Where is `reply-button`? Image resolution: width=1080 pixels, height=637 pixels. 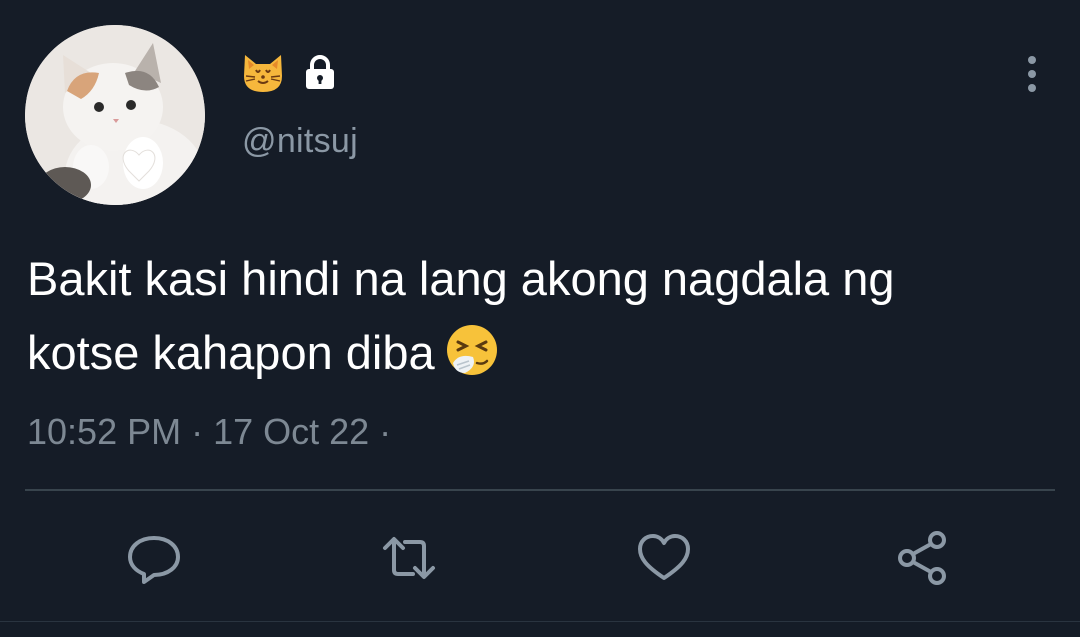
reply-button is located at coordinates (154, 558).